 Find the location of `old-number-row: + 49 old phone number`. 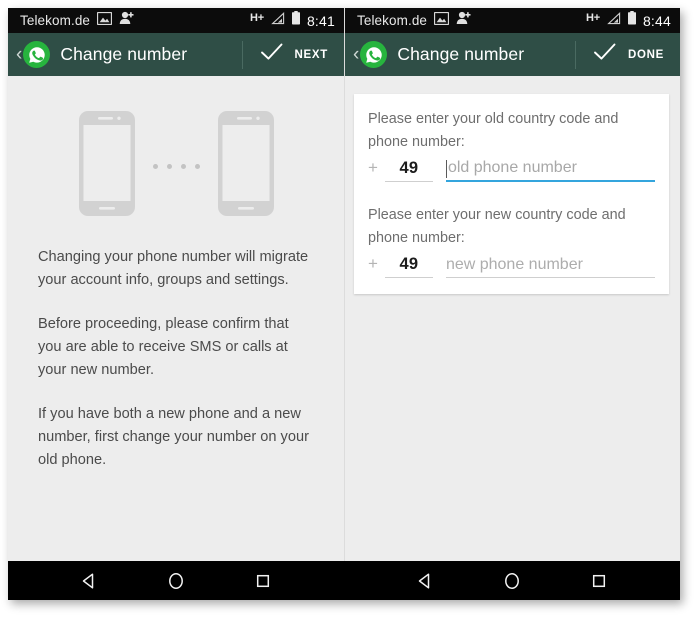

old-number-row: + 49 old phone number is located at coordinates (511, 170).